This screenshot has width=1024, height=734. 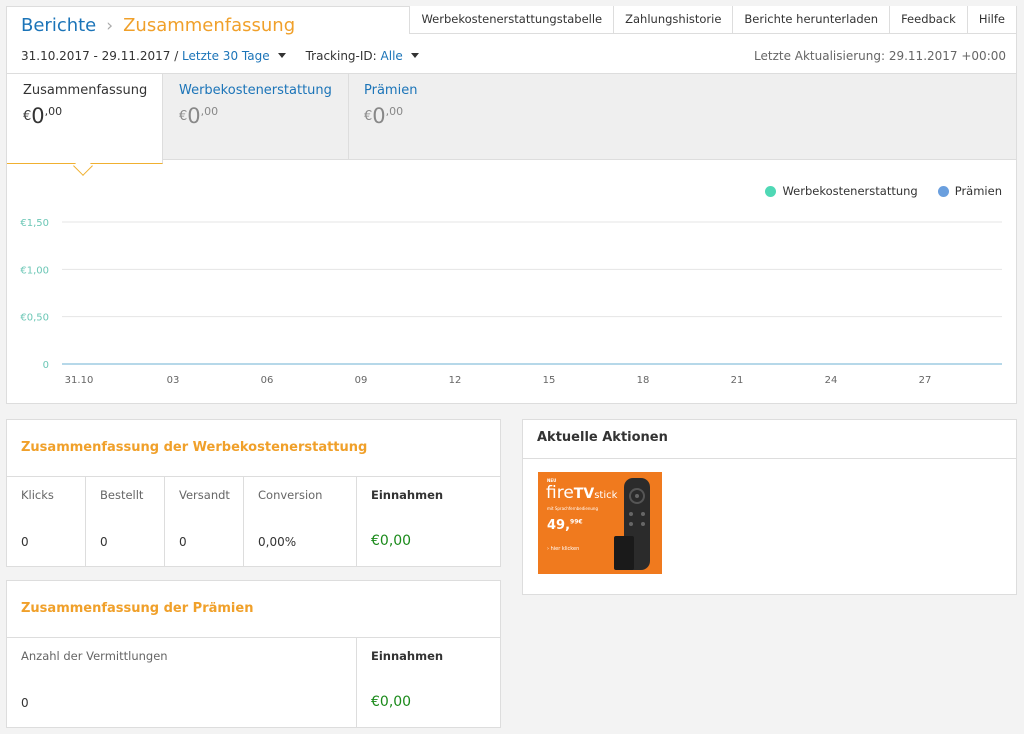 What do you see at coordinates (391, 90) in the screenshot?
I see `tab-label: Prämien` at bounding box center [391, 90].